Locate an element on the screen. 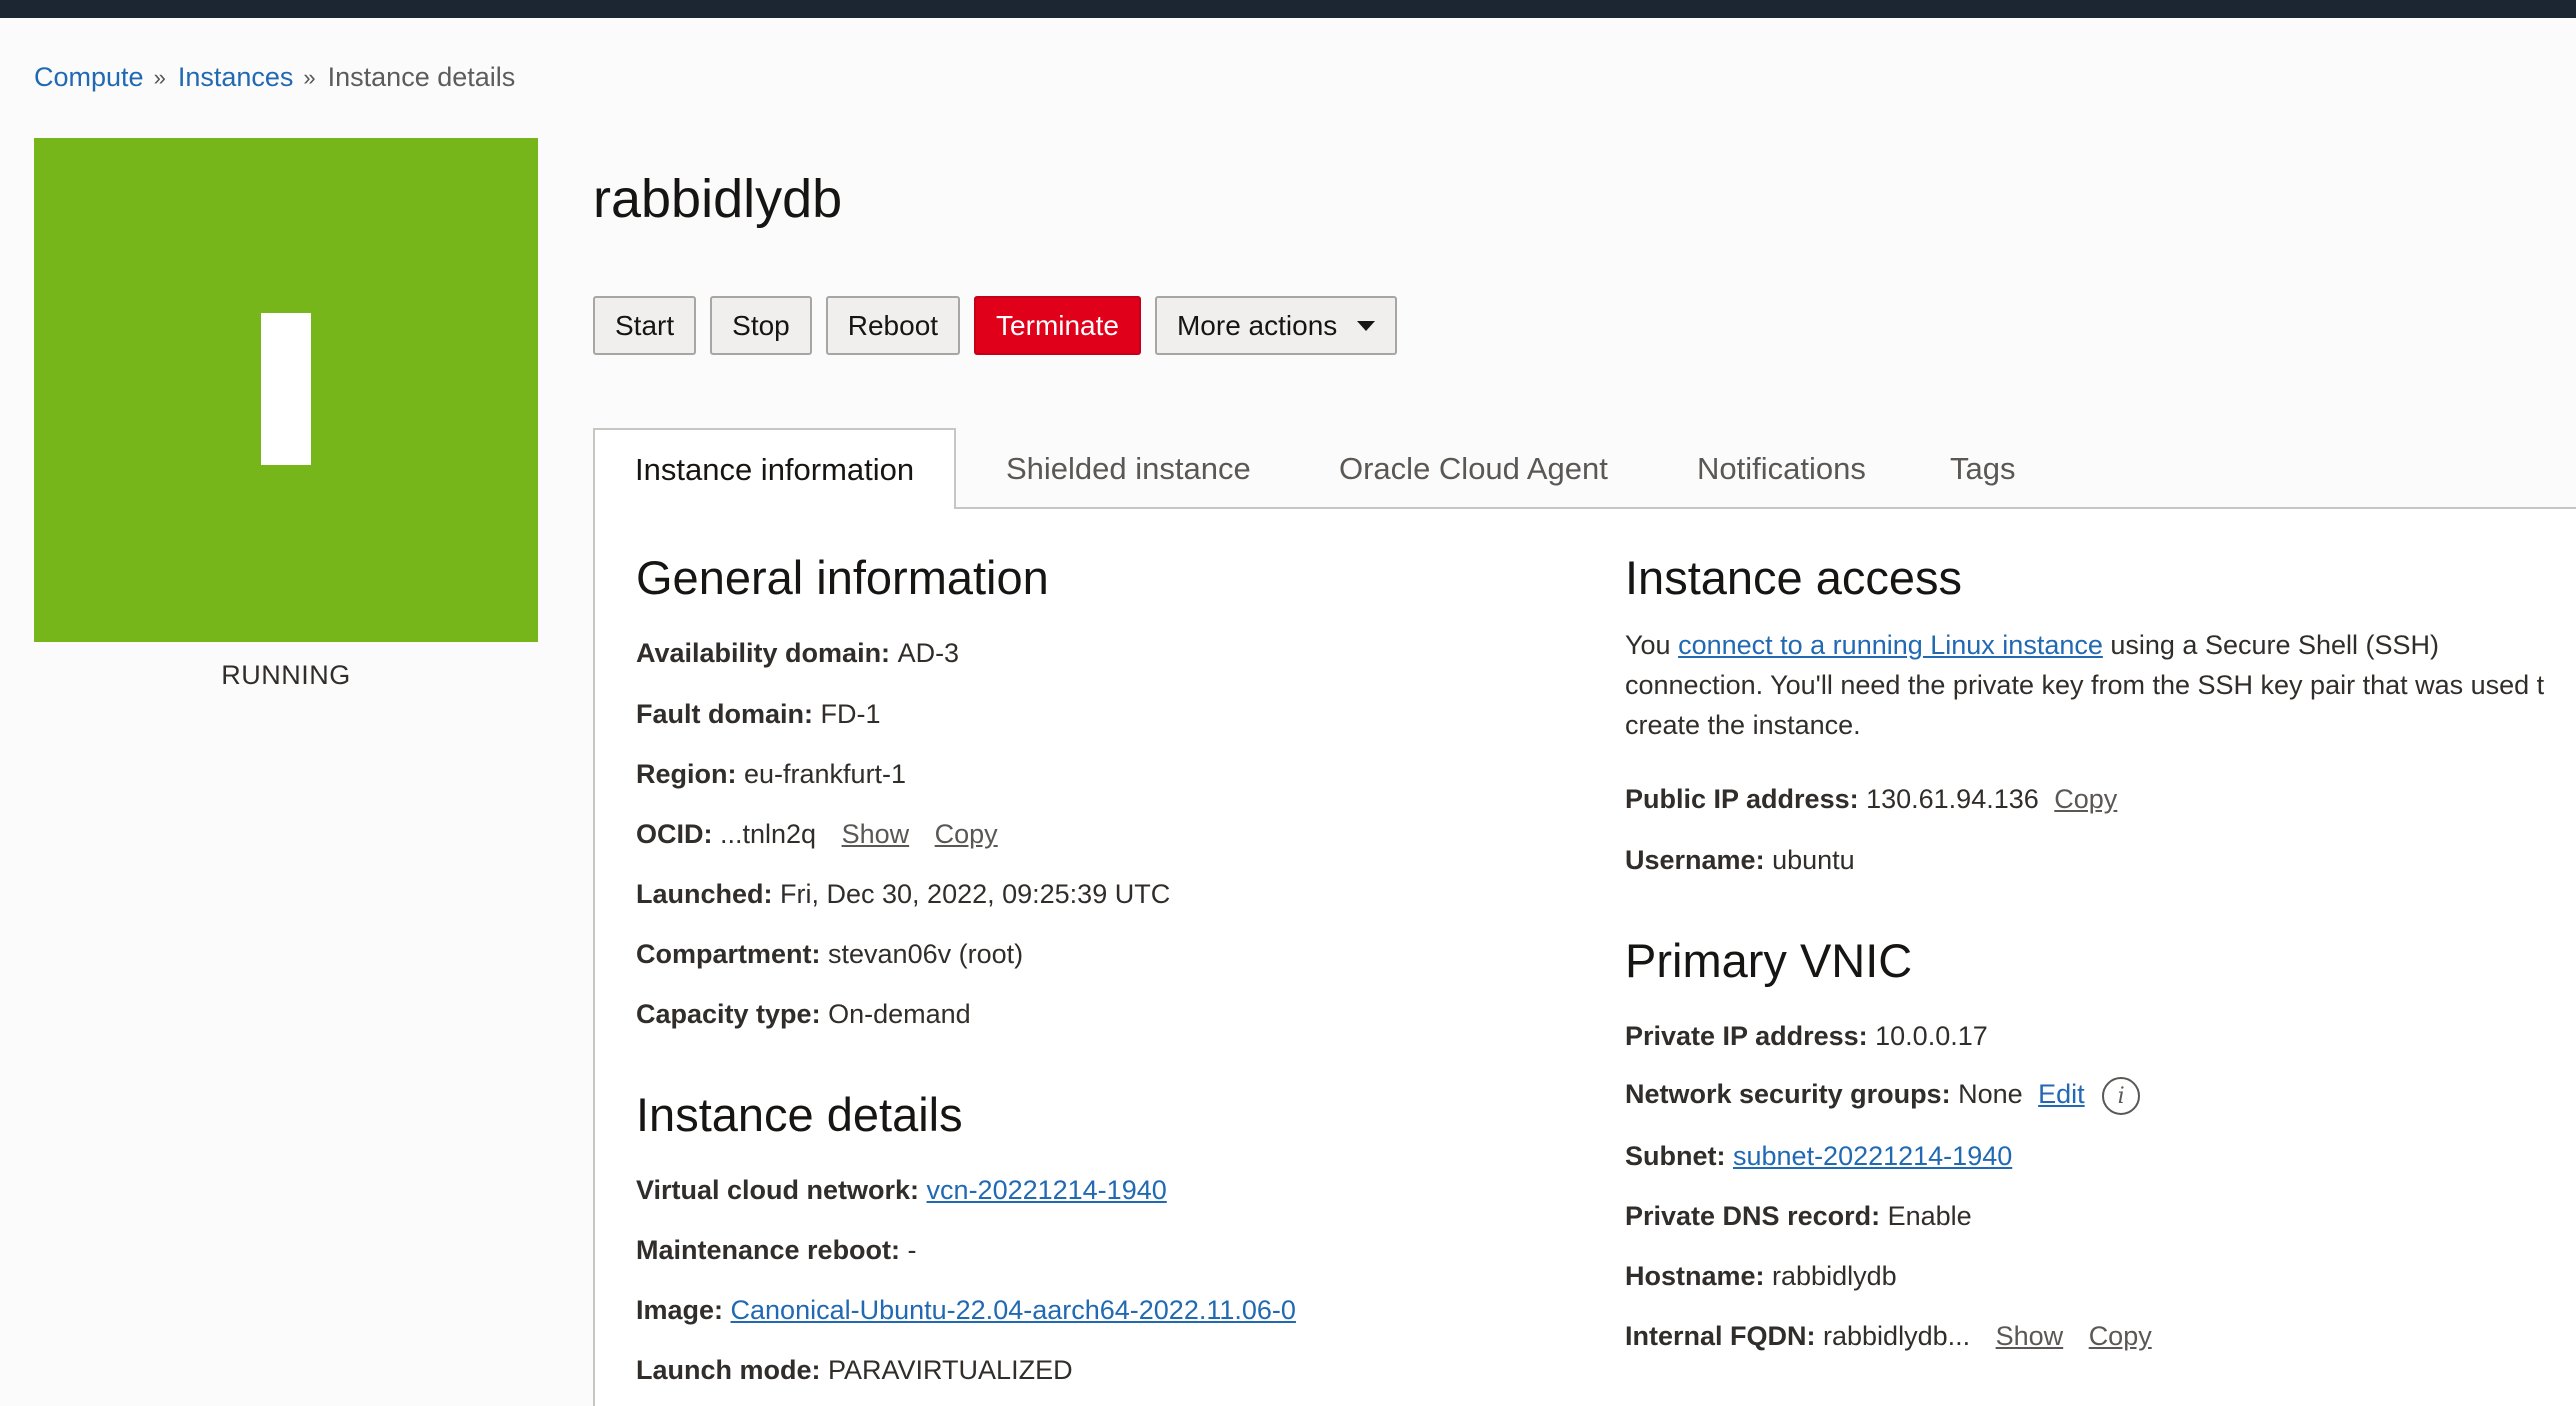 This screenshot has height=1406, width=2576. field-label: Compartment: is located at coordinates (732, 954).